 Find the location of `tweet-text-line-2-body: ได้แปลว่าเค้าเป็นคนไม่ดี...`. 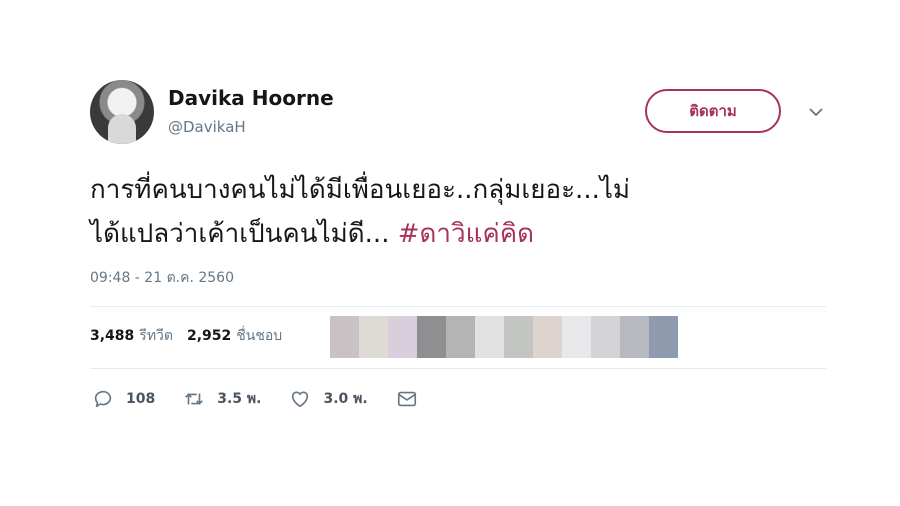

tweet-text-line-2-body: ได้แปลว่าเค้าเป็นคนไม่ดี... is located at coordinates (240, 234).